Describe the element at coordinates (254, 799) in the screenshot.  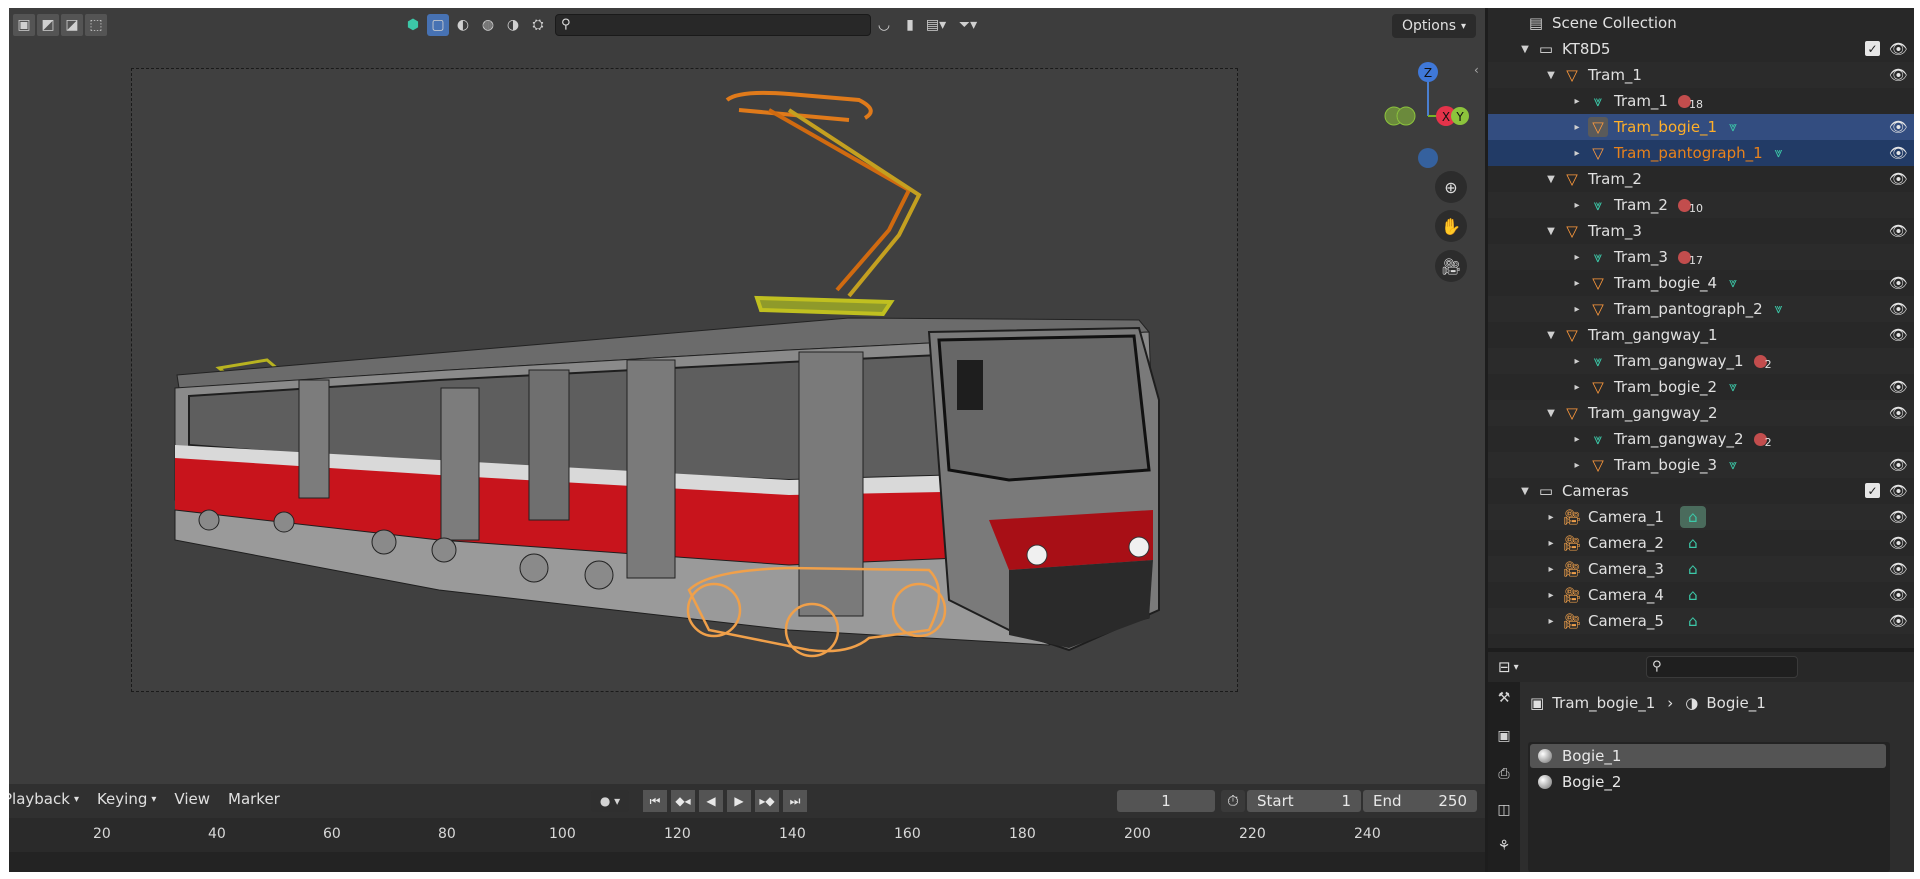
I see `marker-menu: Marker` at that location.